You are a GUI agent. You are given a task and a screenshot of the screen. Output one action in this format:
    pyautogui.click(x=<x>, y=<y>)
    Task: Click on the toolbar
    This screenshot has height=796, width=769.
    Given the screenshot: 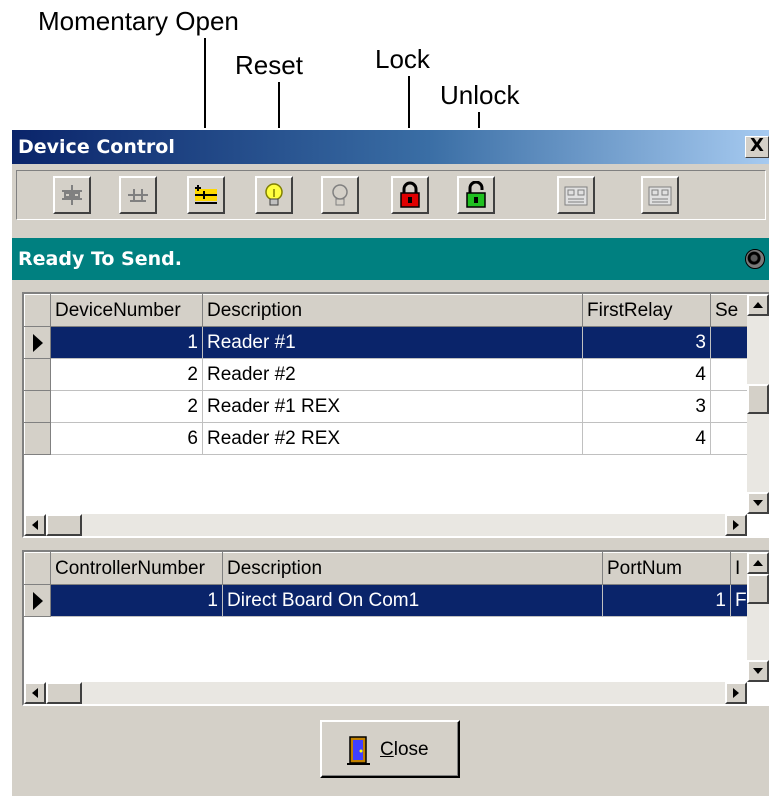 What is the action you would take?
    pyautogui.click(x=391, y=195)
    